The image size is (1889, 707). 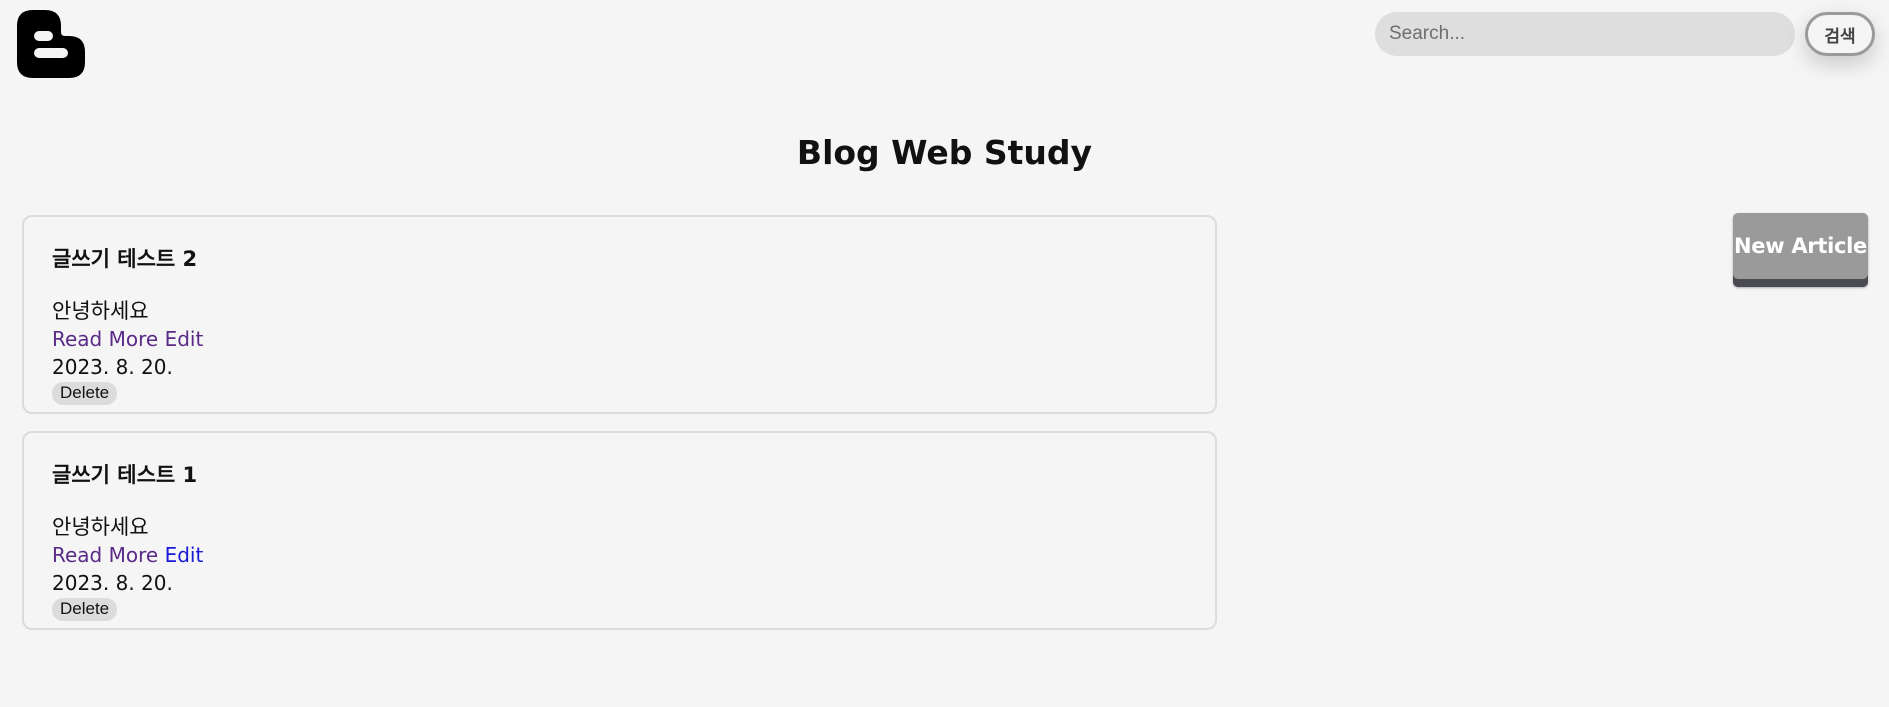 I want to click on search-input, so click(x=1585, y=34).